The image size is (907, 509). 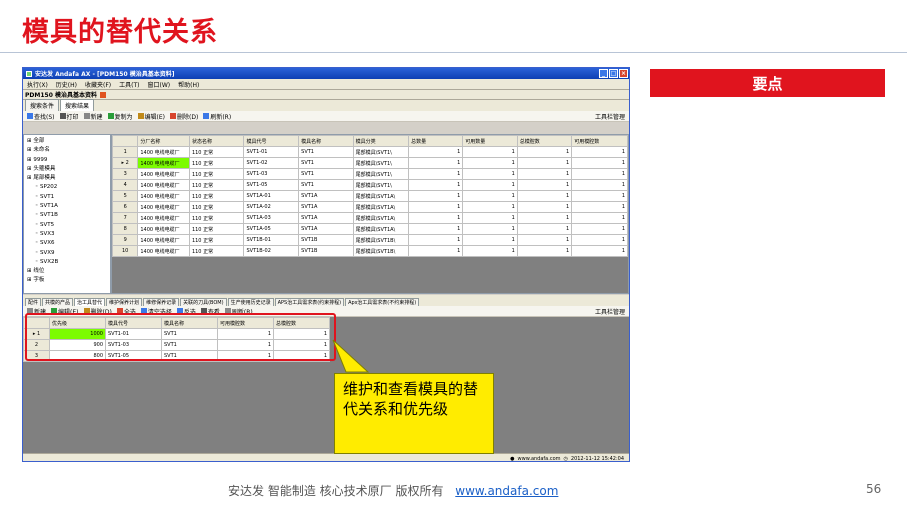 What do you see at coordinates (67, 187) in the screenshot?
I see `tree-item: ◦ SP202` at bounding box center [67, 187].